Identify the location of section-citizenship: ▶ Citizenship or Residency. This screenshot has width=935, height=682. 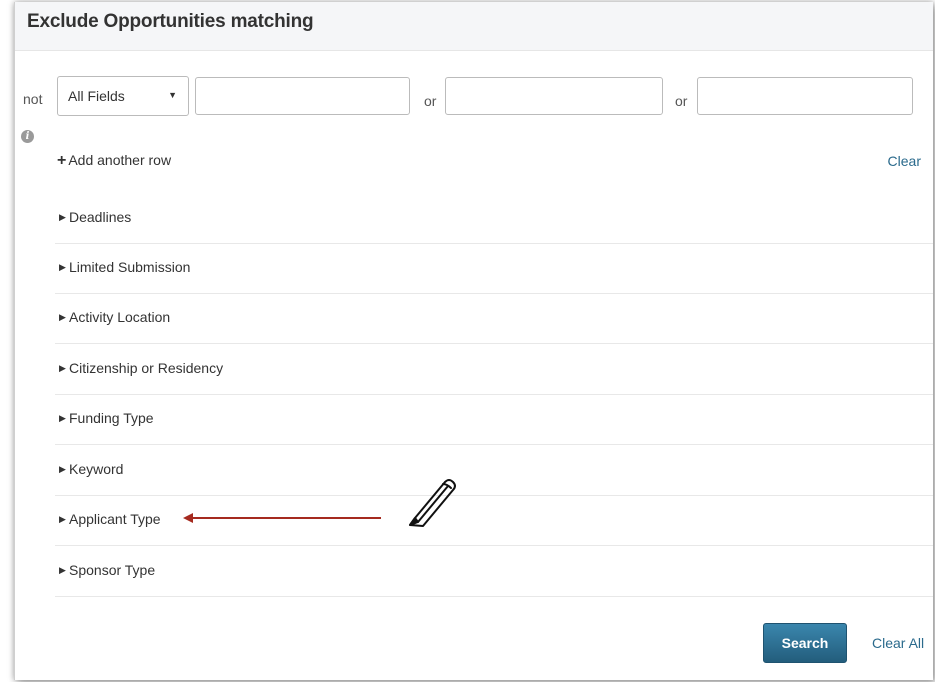
(494, 370).